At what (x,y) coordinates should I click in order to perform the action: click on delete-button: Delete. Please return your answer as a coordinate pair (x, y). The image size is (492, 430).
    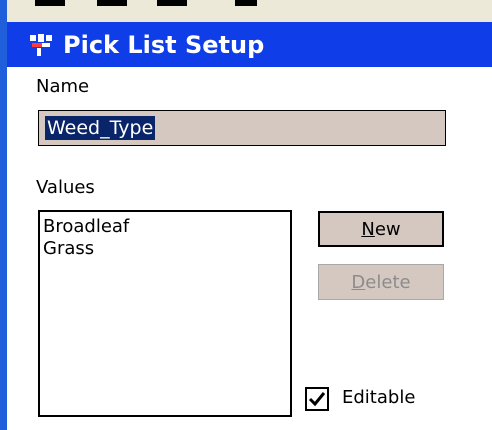
    Looking at the image, I should click on (381, 282).